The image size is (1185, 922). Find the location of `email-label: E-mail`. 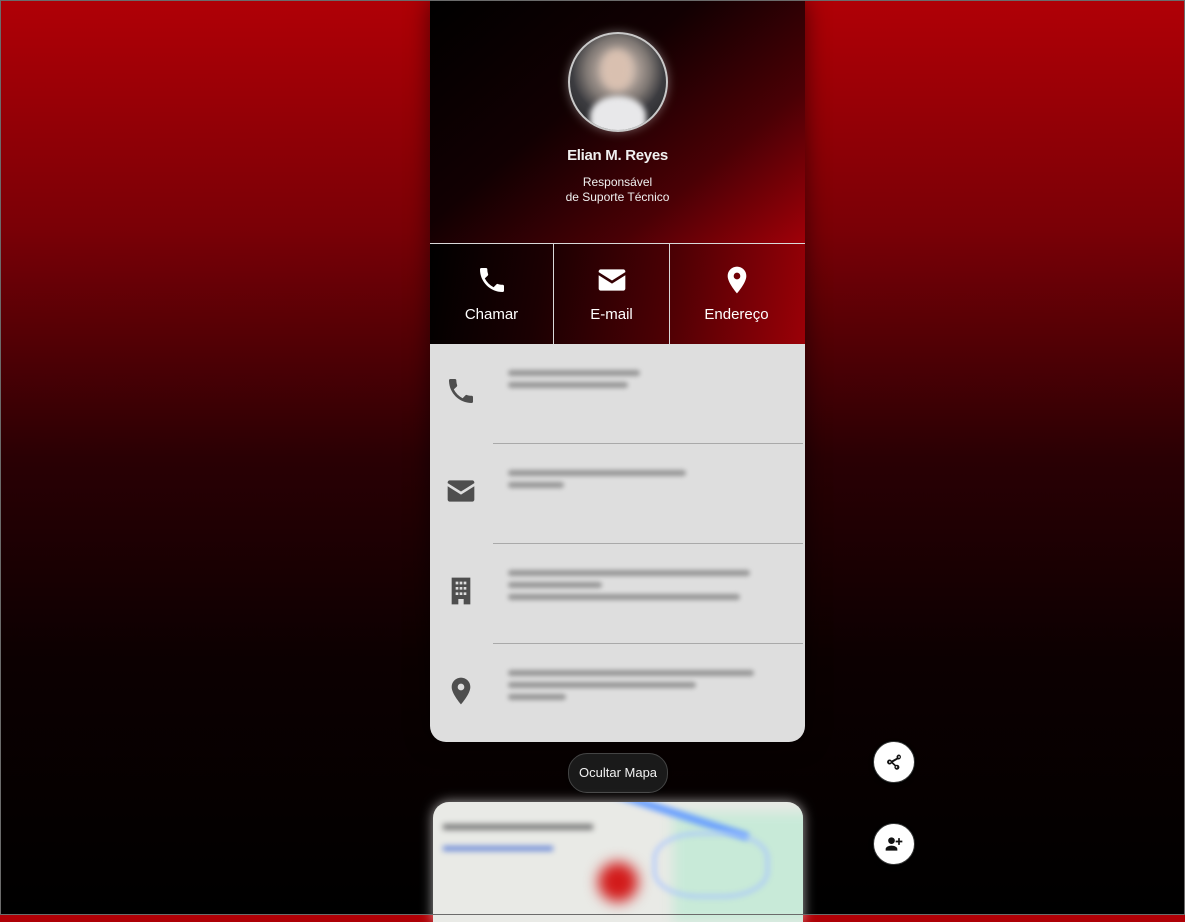

email-label: E-mail is located at coordinates (611, 314).